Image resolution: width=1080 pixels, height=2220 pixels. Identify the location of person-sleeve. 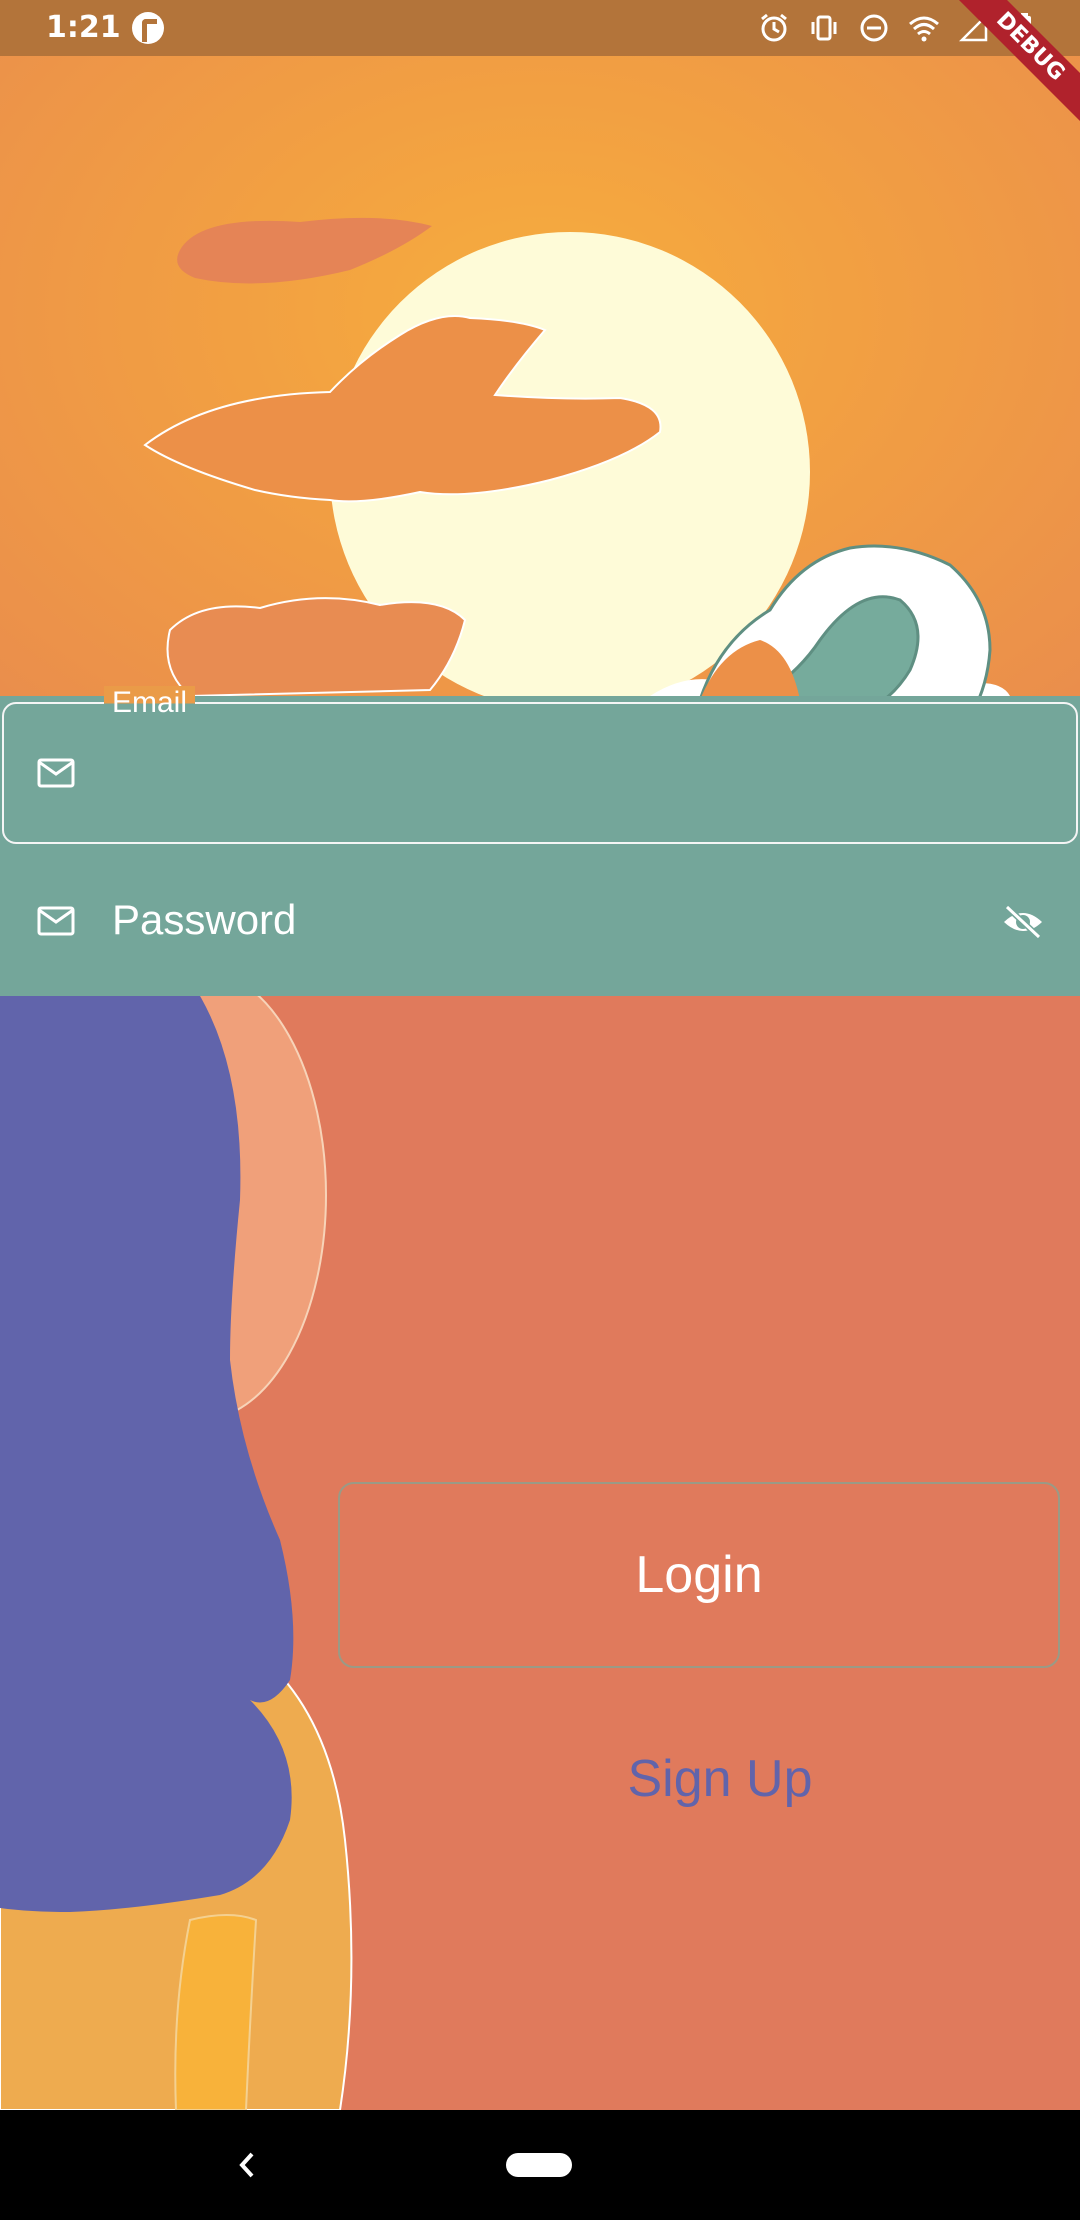
(216, 2012).